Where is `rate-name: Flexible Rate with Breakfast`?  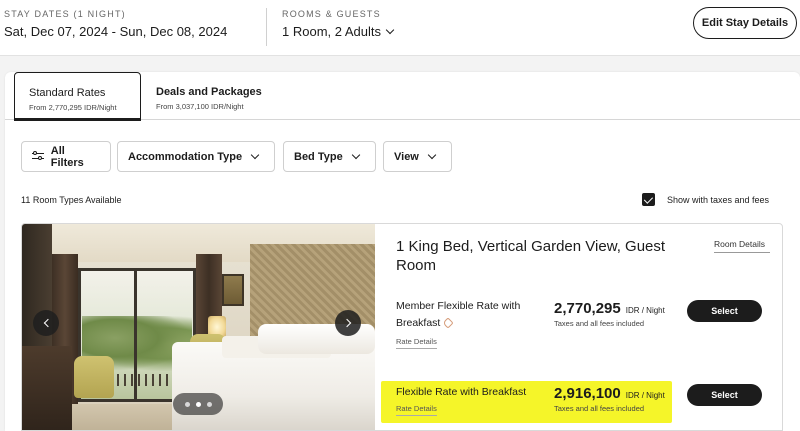 rate-name: Flexible Rate with Breakfast is located at coordinates (461, 392).